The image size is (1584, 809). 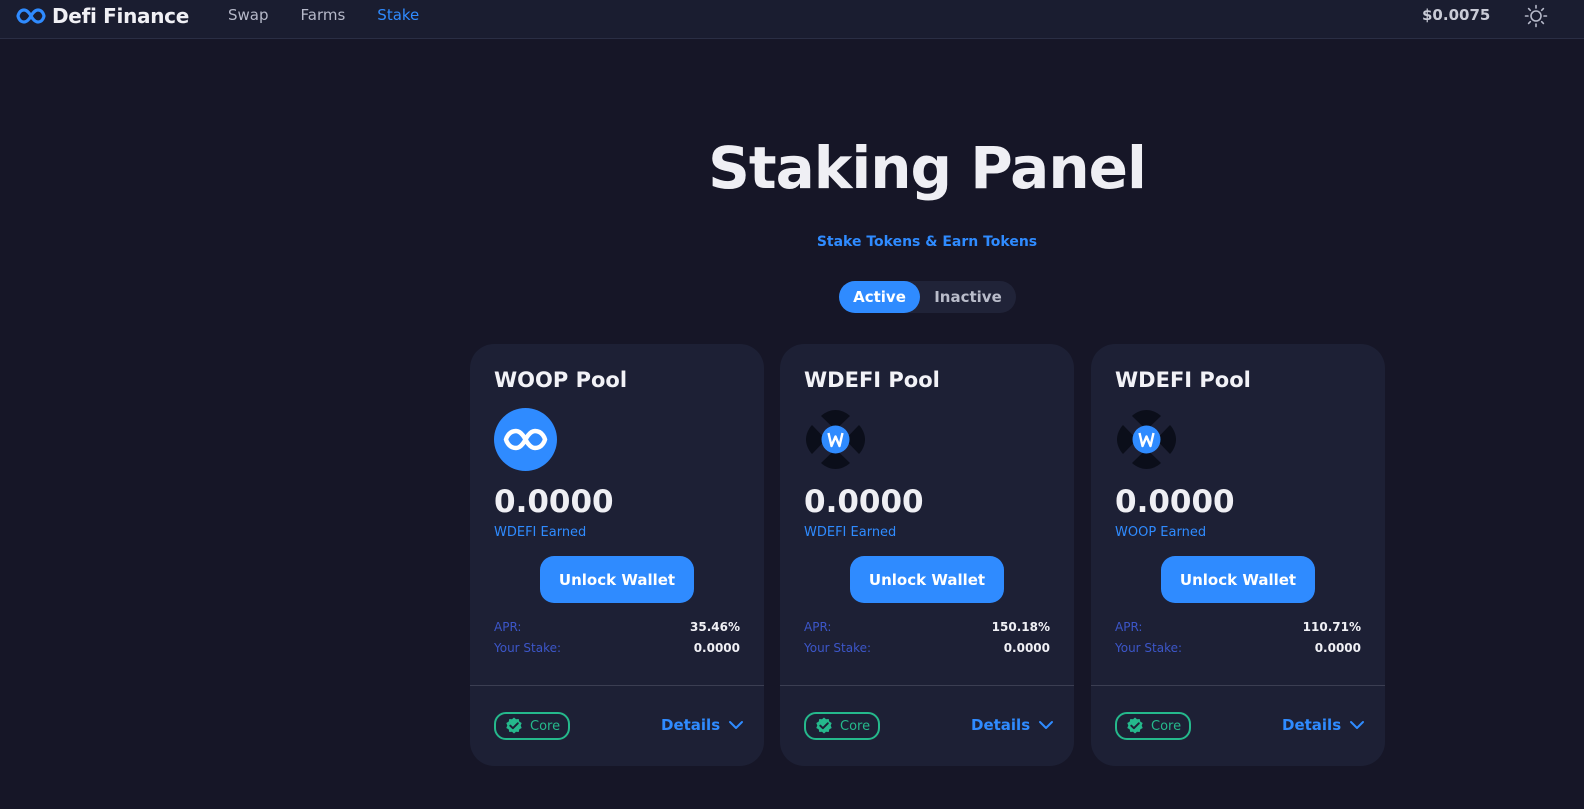 I want to click on toggle-active: Active, so click(x=879, y=297).